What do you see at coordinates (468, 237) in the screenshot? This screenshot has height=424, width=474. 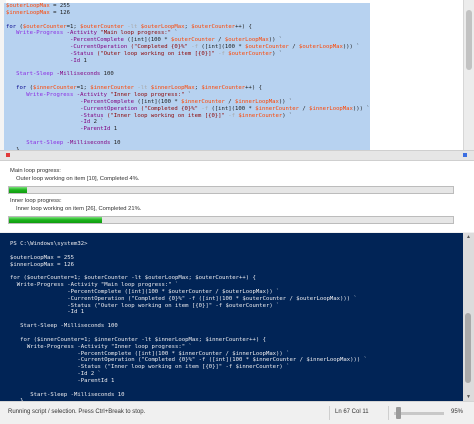 I see `scroll-up-icon: ▲` at bounding box center [468, 237].